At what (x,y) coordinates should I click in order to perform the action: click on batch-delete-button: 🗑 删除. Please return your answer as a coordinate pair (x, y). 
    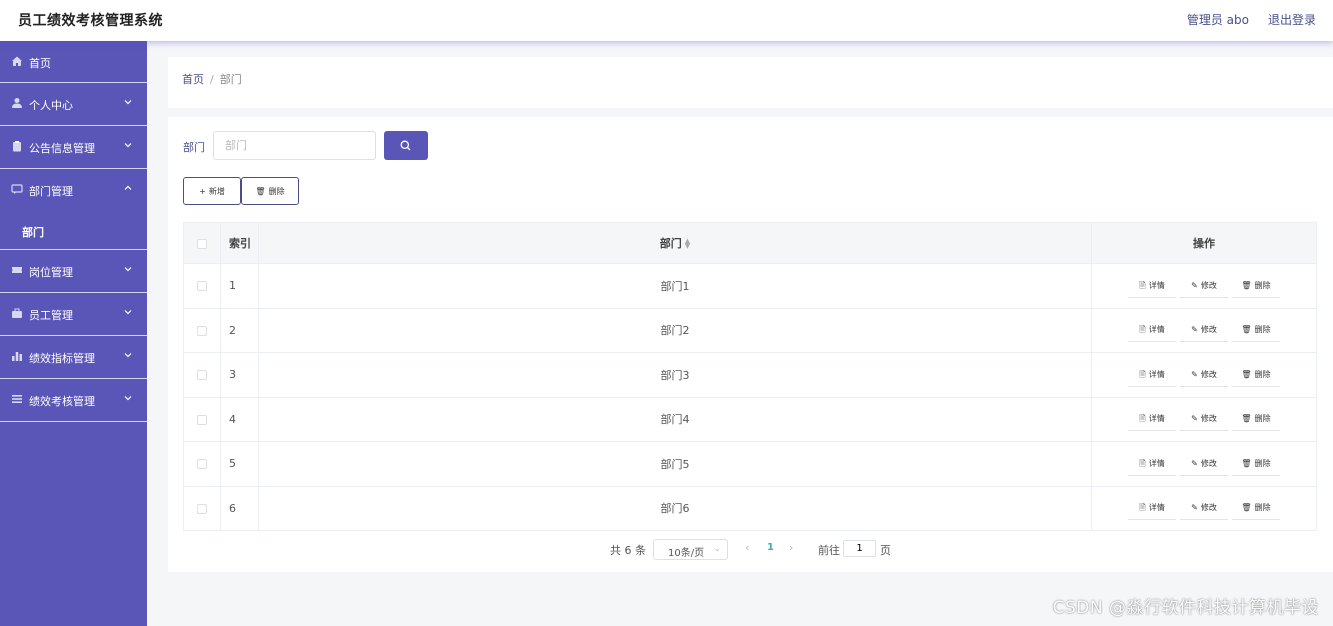
    Looking at the image, I should click on (270, 191).